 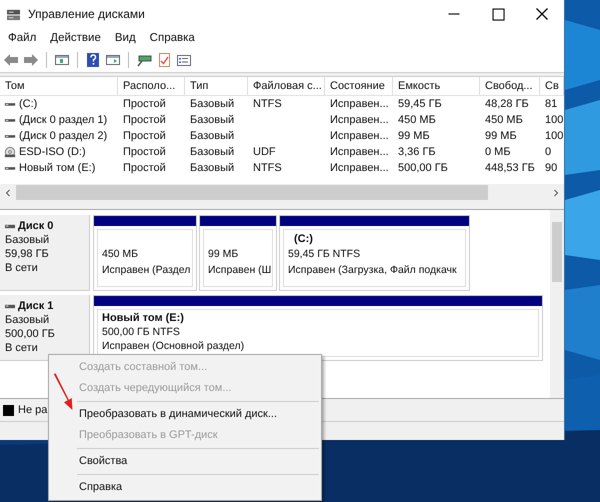 I want to click on back-arrow-icon, so click(x=11, y=60).